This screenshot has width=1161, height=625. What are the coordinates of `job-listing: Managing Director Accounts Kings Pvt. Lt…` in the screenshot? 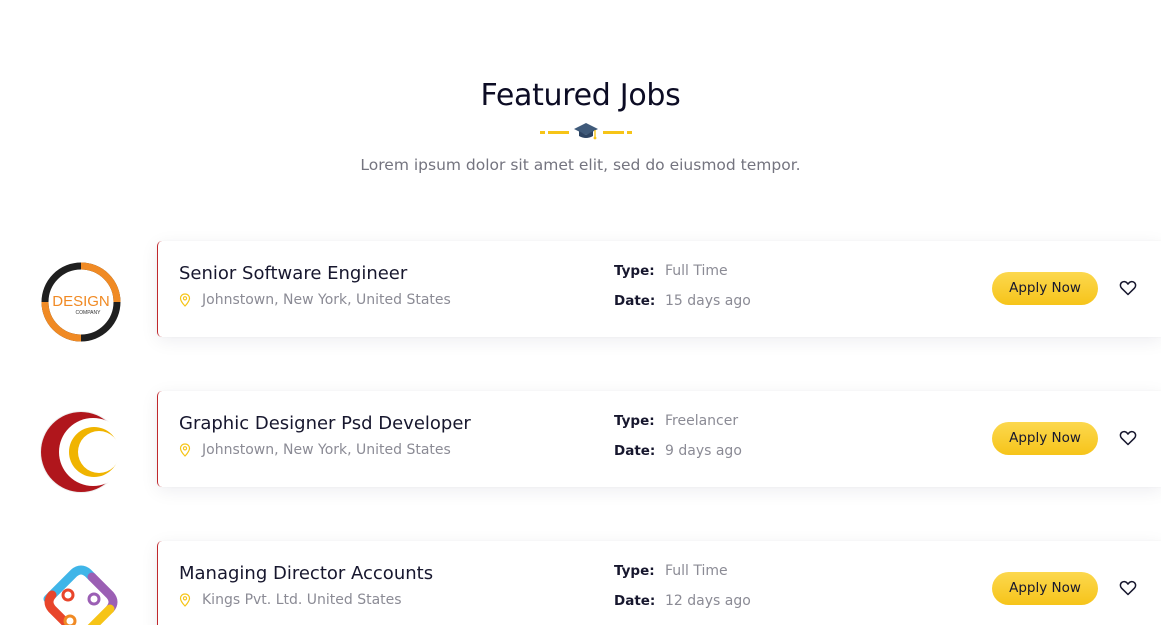 It's located at (580, 583).